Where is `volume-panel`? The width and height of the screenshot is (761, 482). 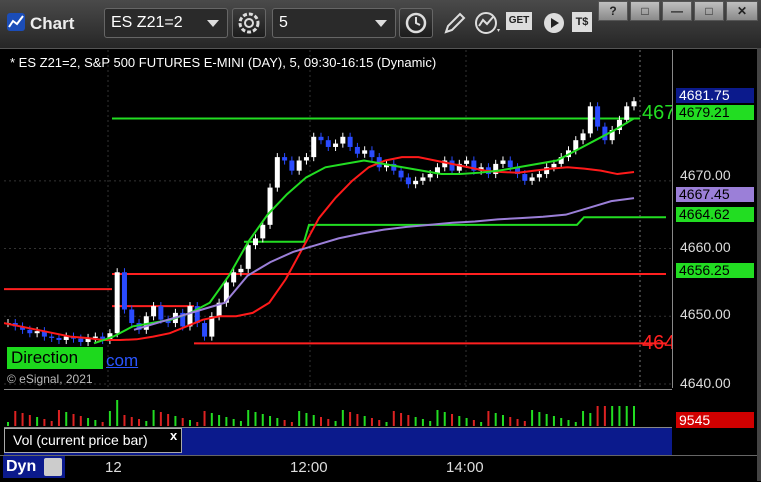
volume-panel is located at coordinates (338, 407).